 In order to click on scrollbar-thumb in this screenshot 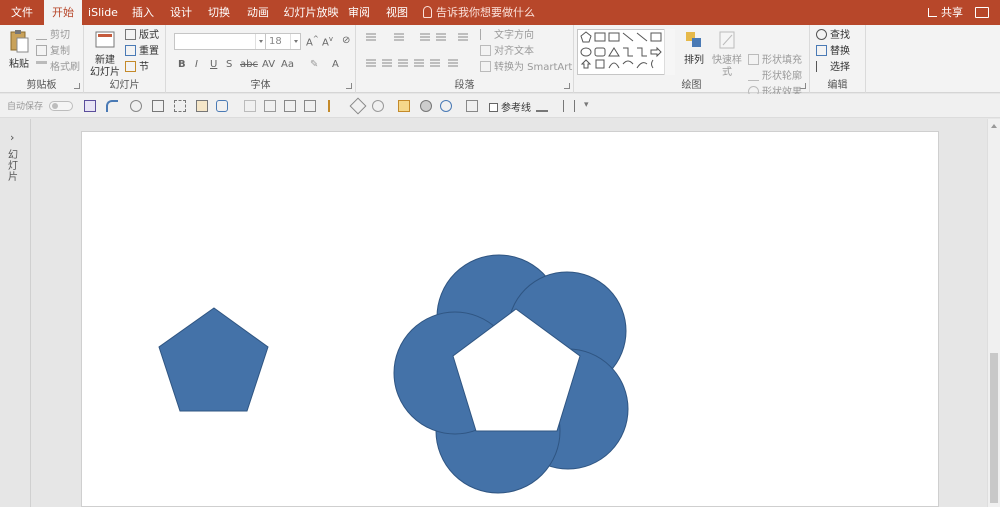, I will do `click(994, 428)`.